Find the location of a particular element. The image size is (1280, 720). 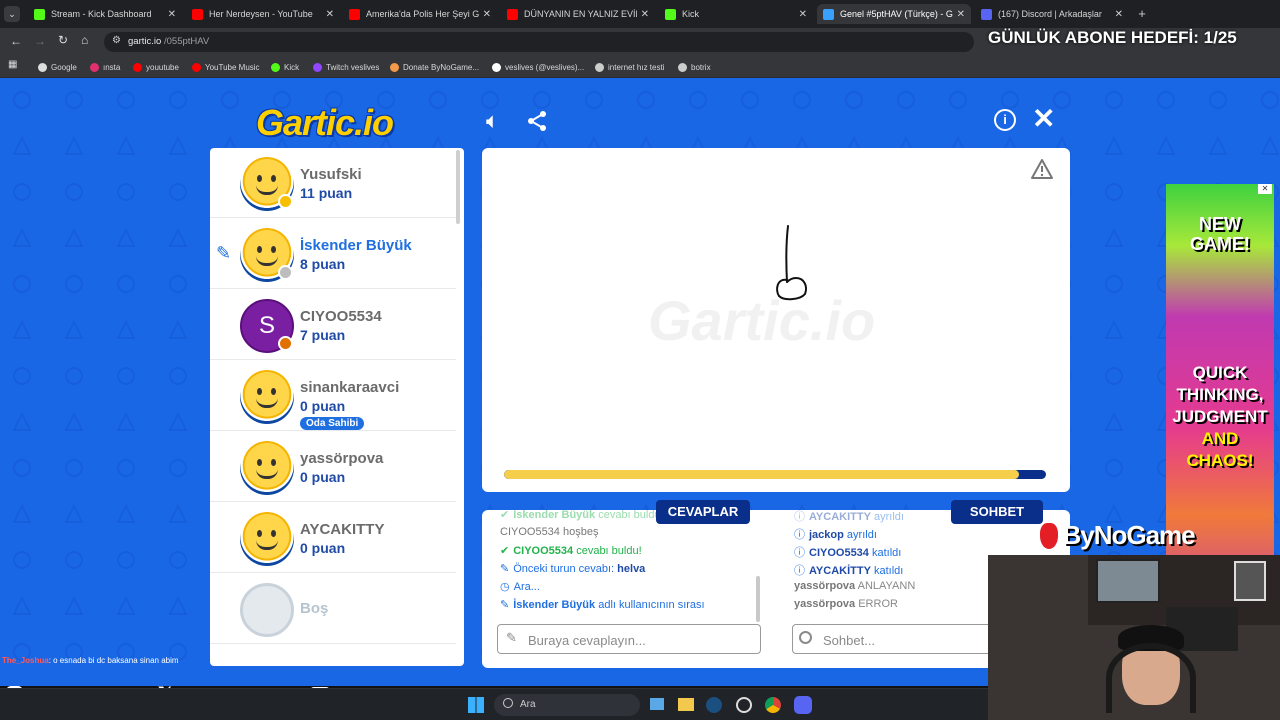

back-icon: ← is located at coordinates (16, 41).